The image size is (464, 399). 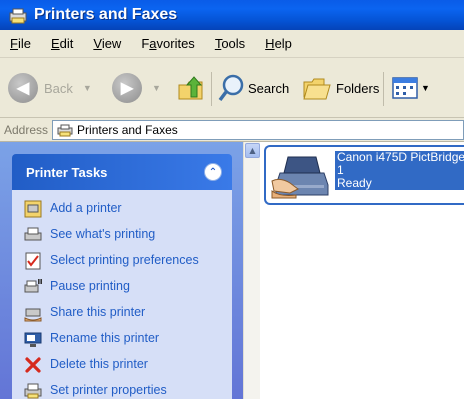 I want to click on printer-tasks-title: Printer Tasks, so click(x=67, y=172).